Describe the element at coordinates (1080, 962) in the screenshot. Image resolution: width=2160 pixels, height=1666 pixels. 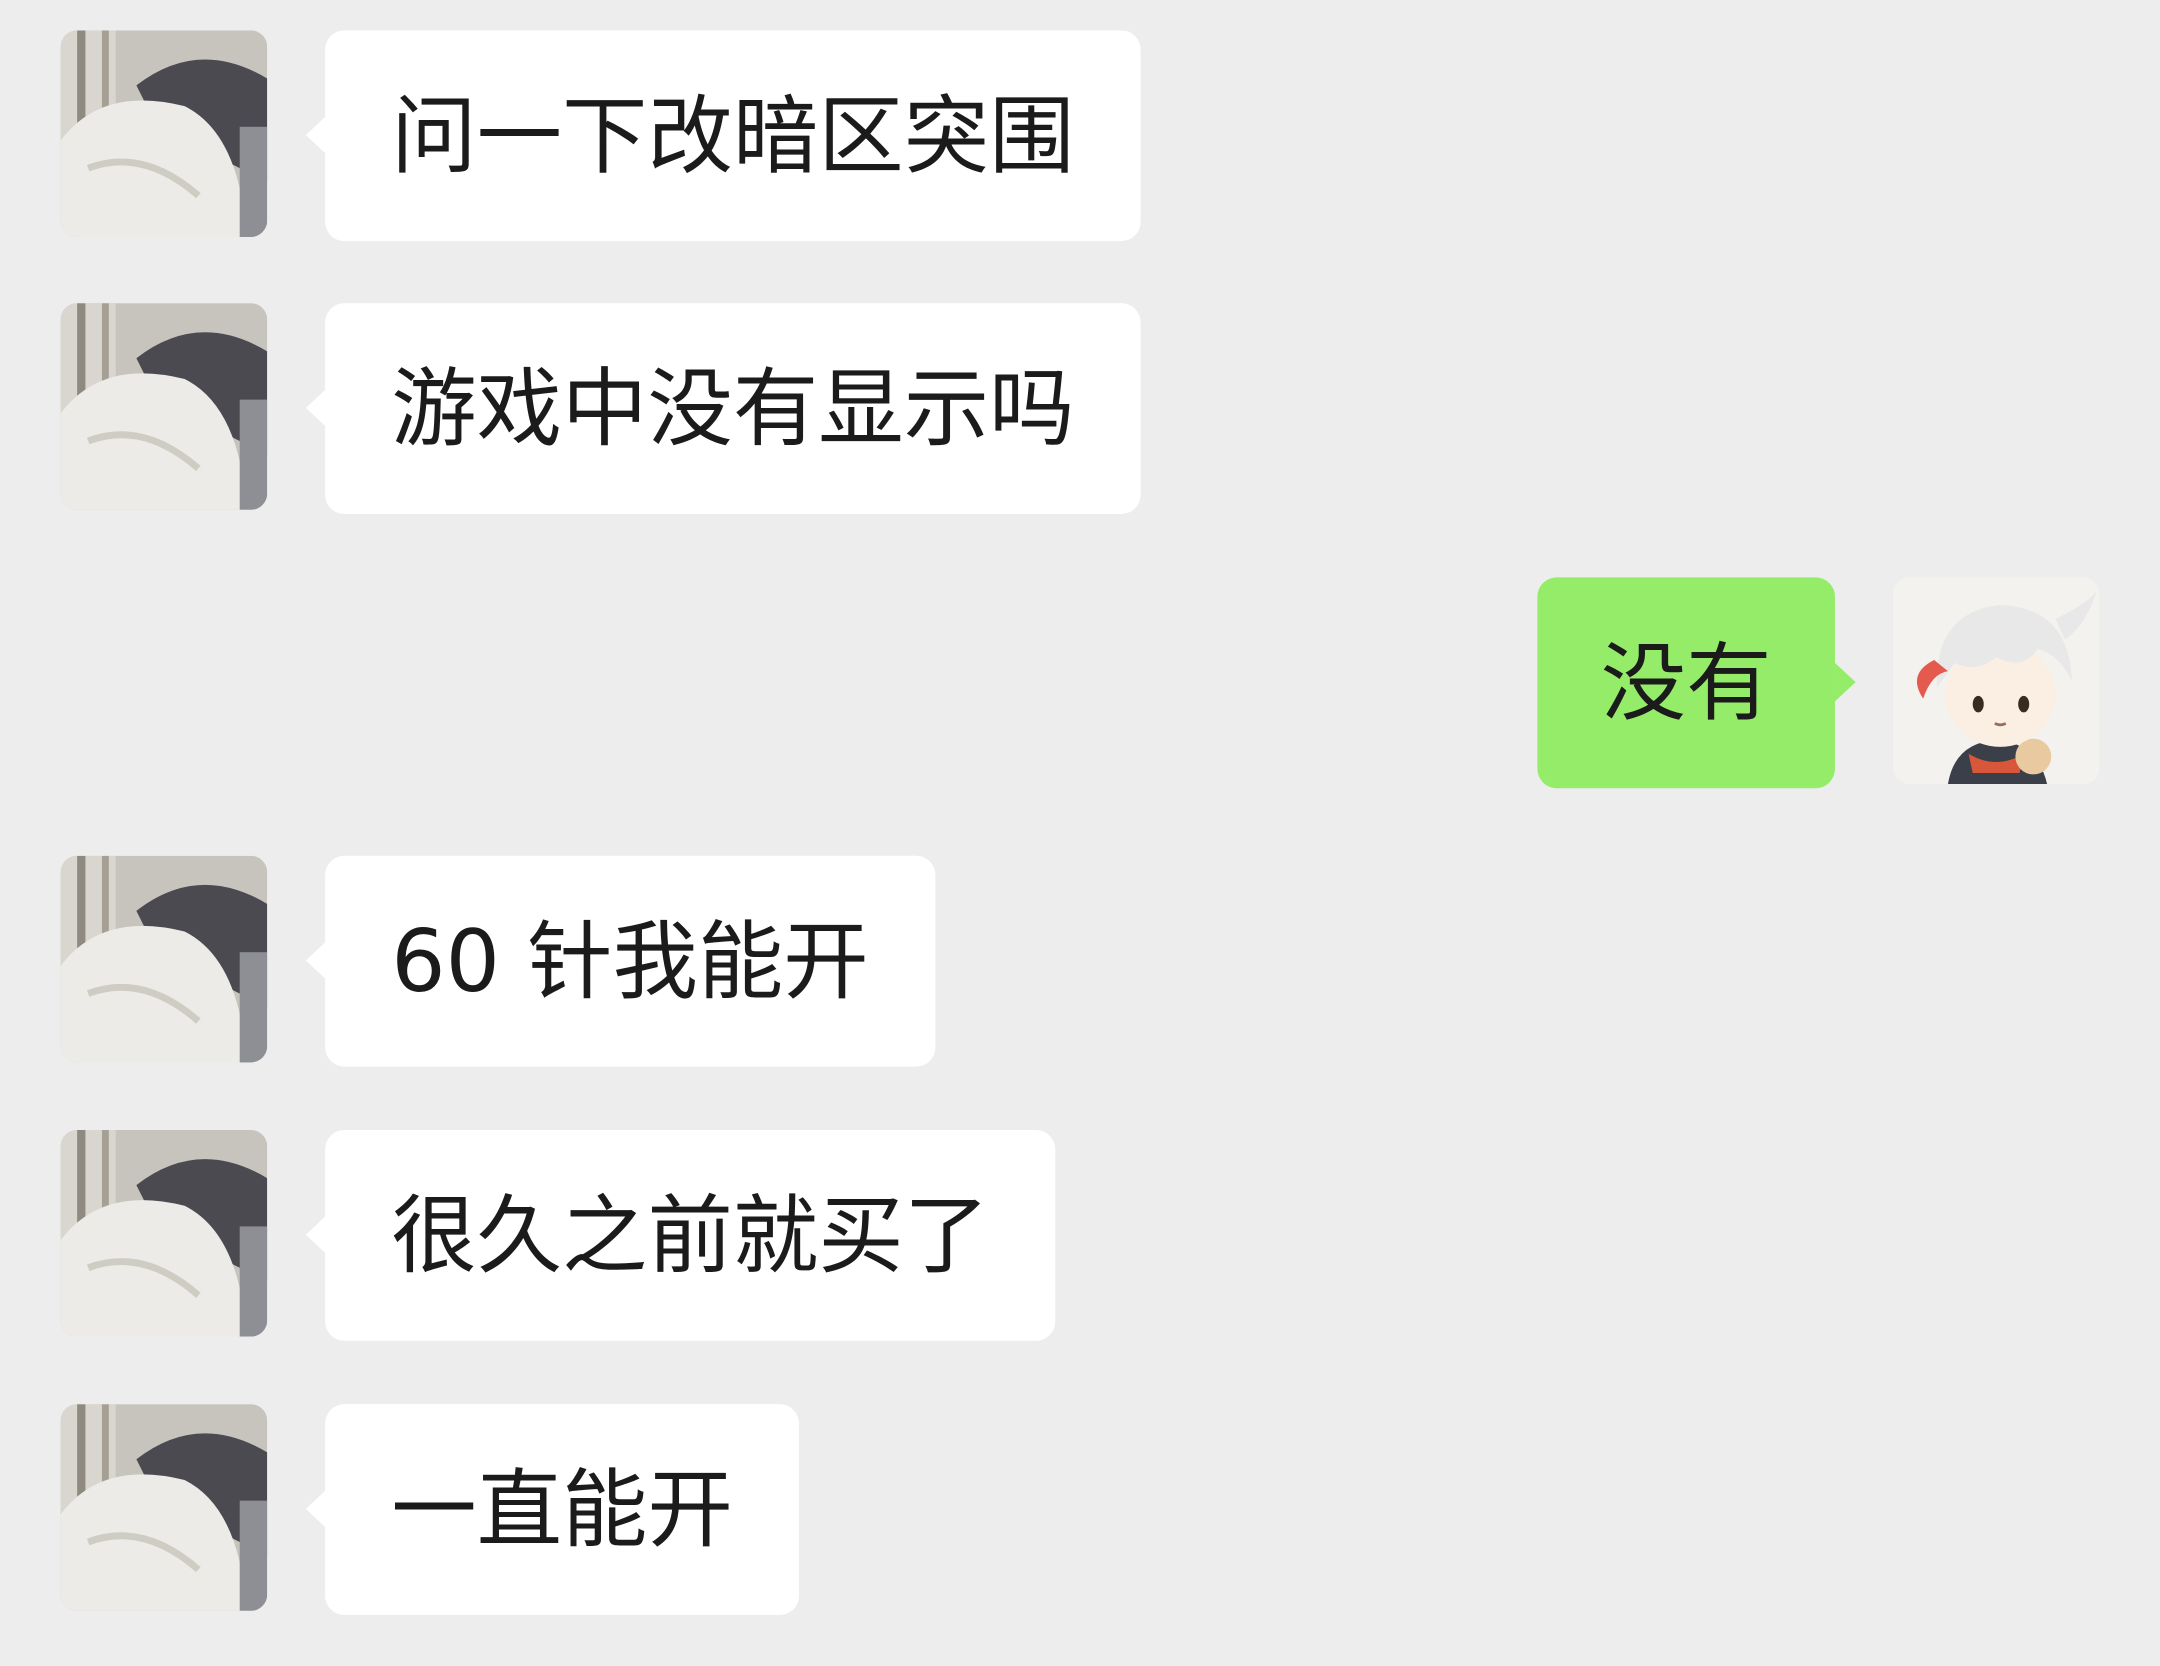
I see `incoming-message: 60 针我能开` at that location.